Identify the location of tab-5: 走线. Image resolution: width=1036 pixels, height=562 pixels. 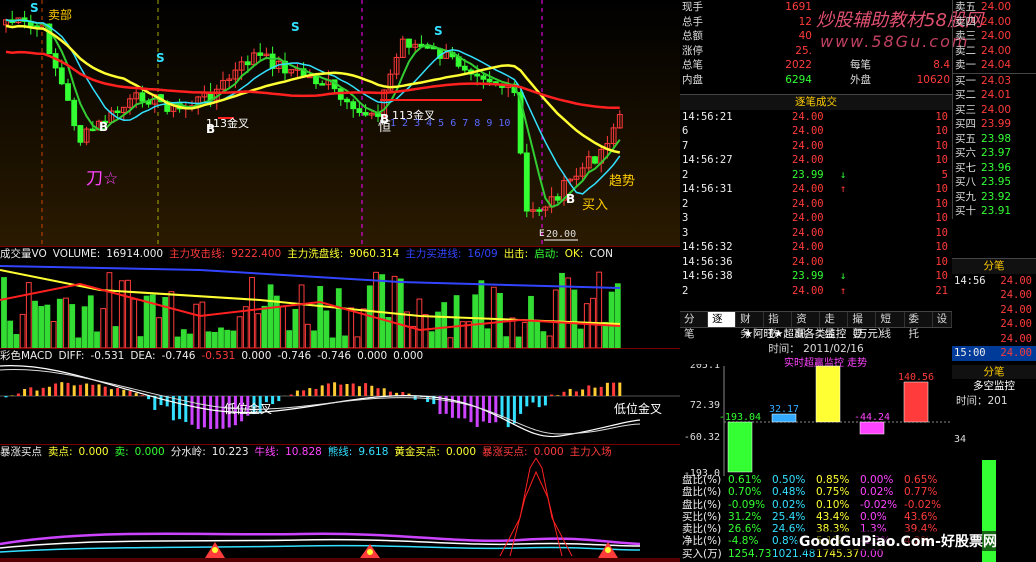
(834, 326).